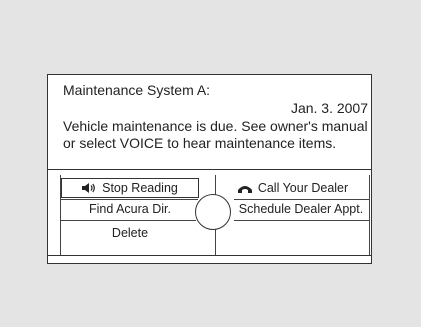 The height and width of the screenshot is (327, 421). Describe the element at coordinates (140, 188) in the screenshot. I see `stop-reading-label: Stop Reading` at that location.